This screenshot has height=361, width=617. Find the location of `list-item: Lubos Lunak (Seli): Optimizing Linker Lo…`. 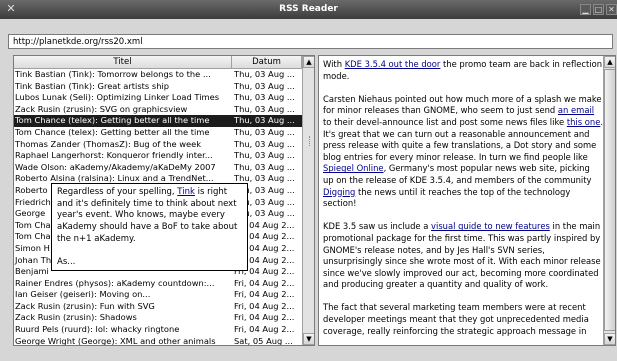

list-item: Lubos Lunak (Seli): Optimizing Linker Lo… is located at coordinates (158, 98).